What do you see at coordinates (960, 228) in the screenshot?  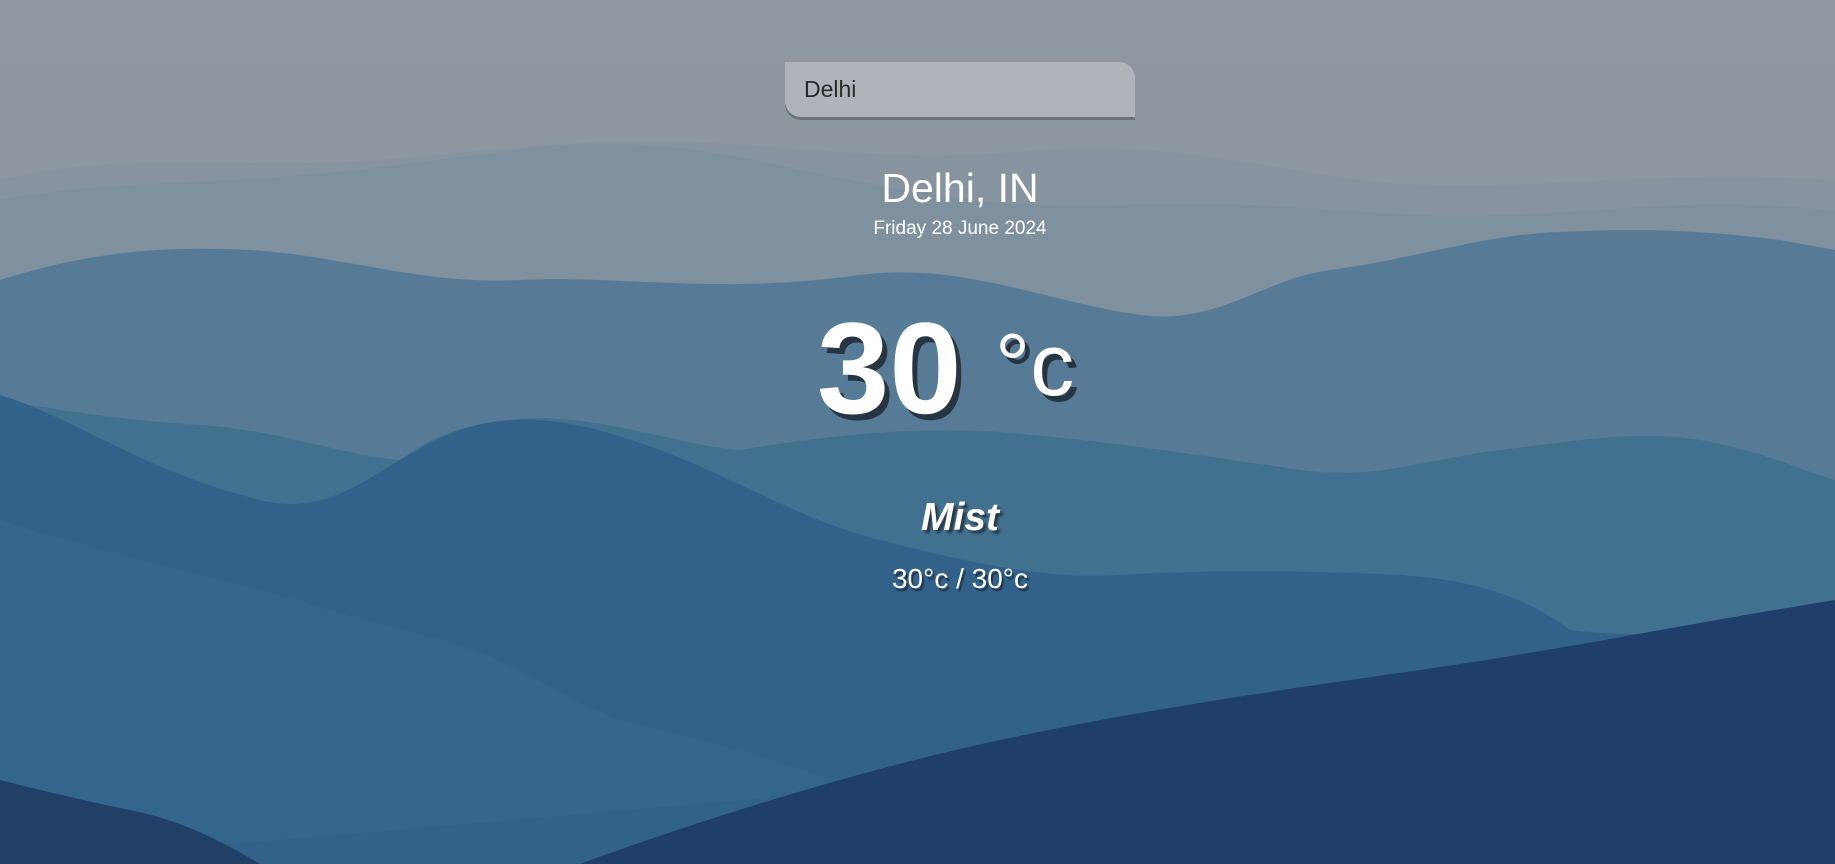 I see `current-date: Friday 28 June 2024` at bounding box center [960, 228].